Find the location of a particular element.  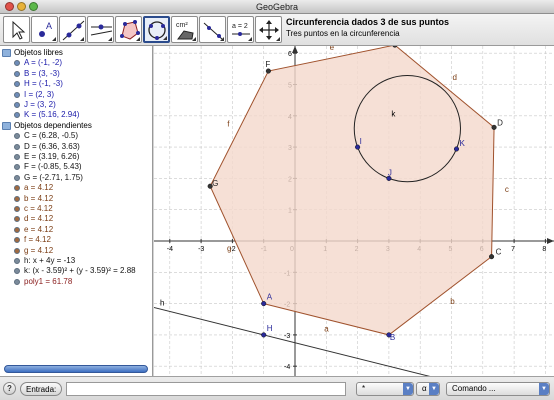

close-window-icon is located at coordinates (9, 6).